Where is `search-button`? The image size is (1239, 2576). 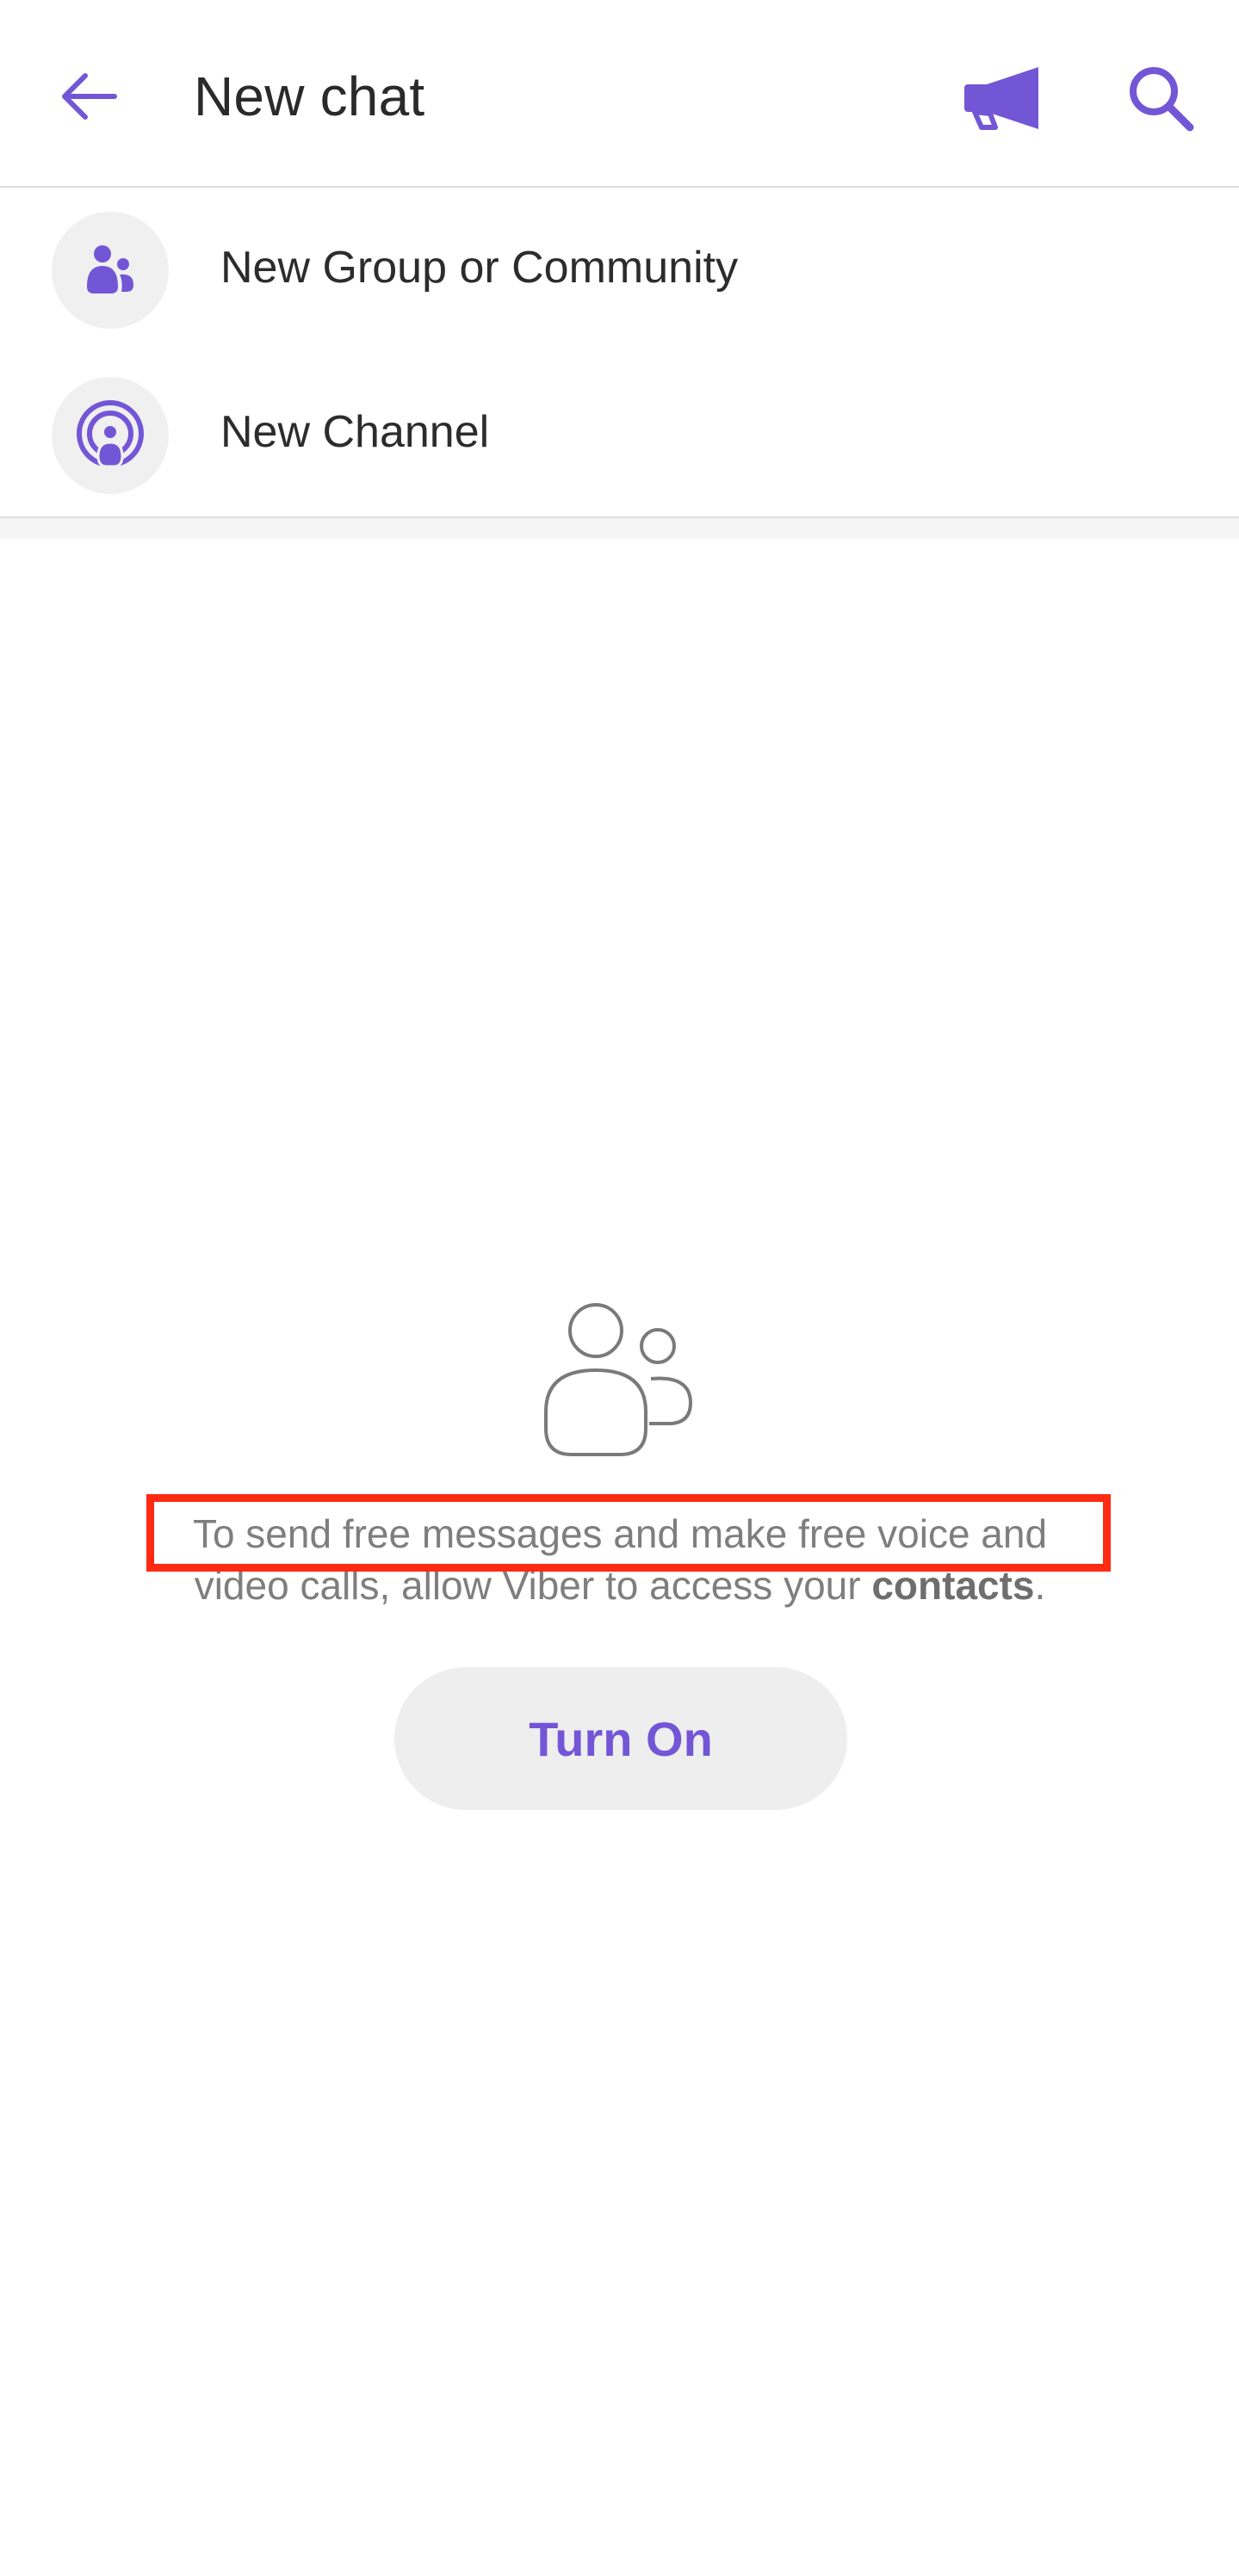
search-button is located at coordinates (1160, 98).